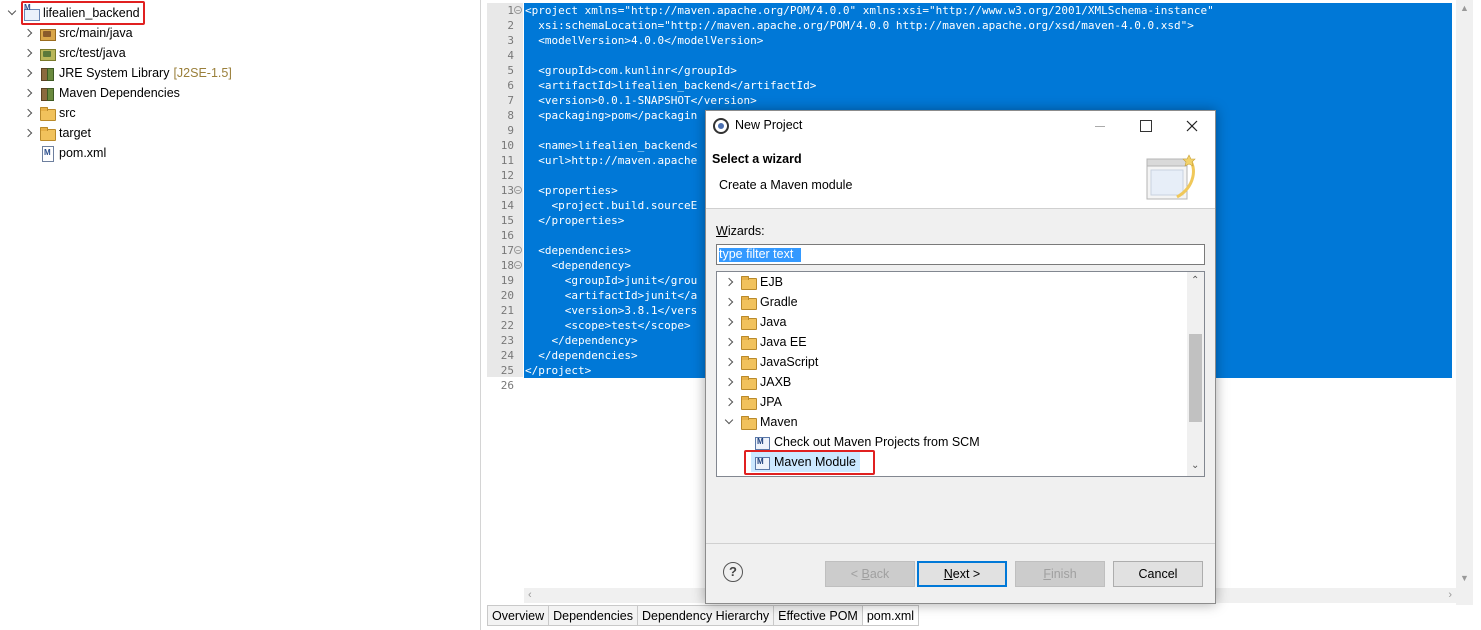  Describe the element at coordinates (56, 133) in the screenshot. I see `tree-item-target: target` at that location.